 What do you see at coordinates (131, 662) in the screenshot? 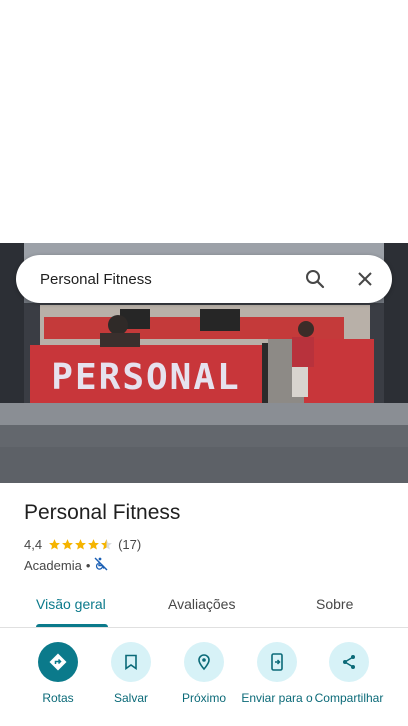
I see `bookmark-icon` at bounding box center [131, 662].